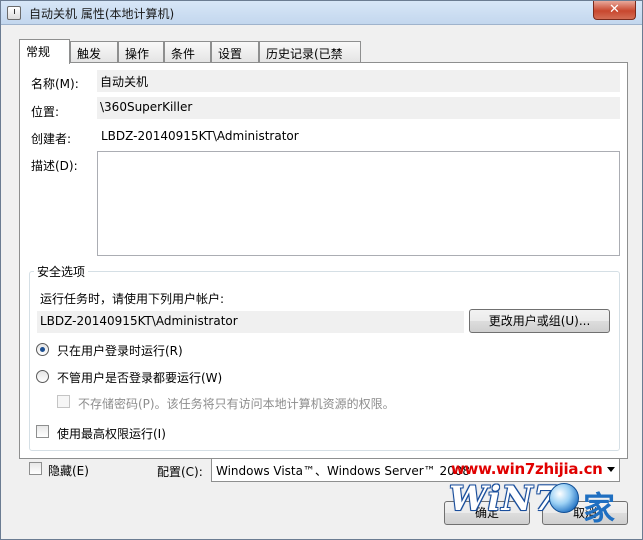  I want to click on radio-logged-on-label: 只在用户登录时运行(R), so click(120, 350).